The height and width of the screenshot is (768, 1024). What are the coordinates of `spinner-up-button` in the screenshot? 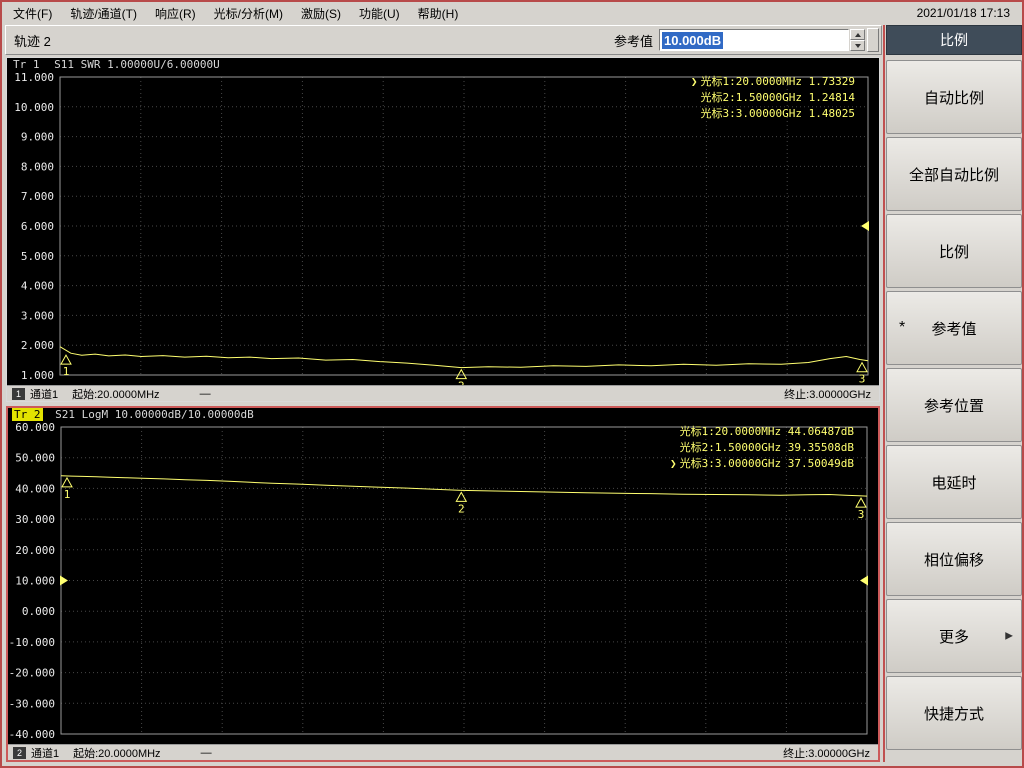 It's located at (857, 34).